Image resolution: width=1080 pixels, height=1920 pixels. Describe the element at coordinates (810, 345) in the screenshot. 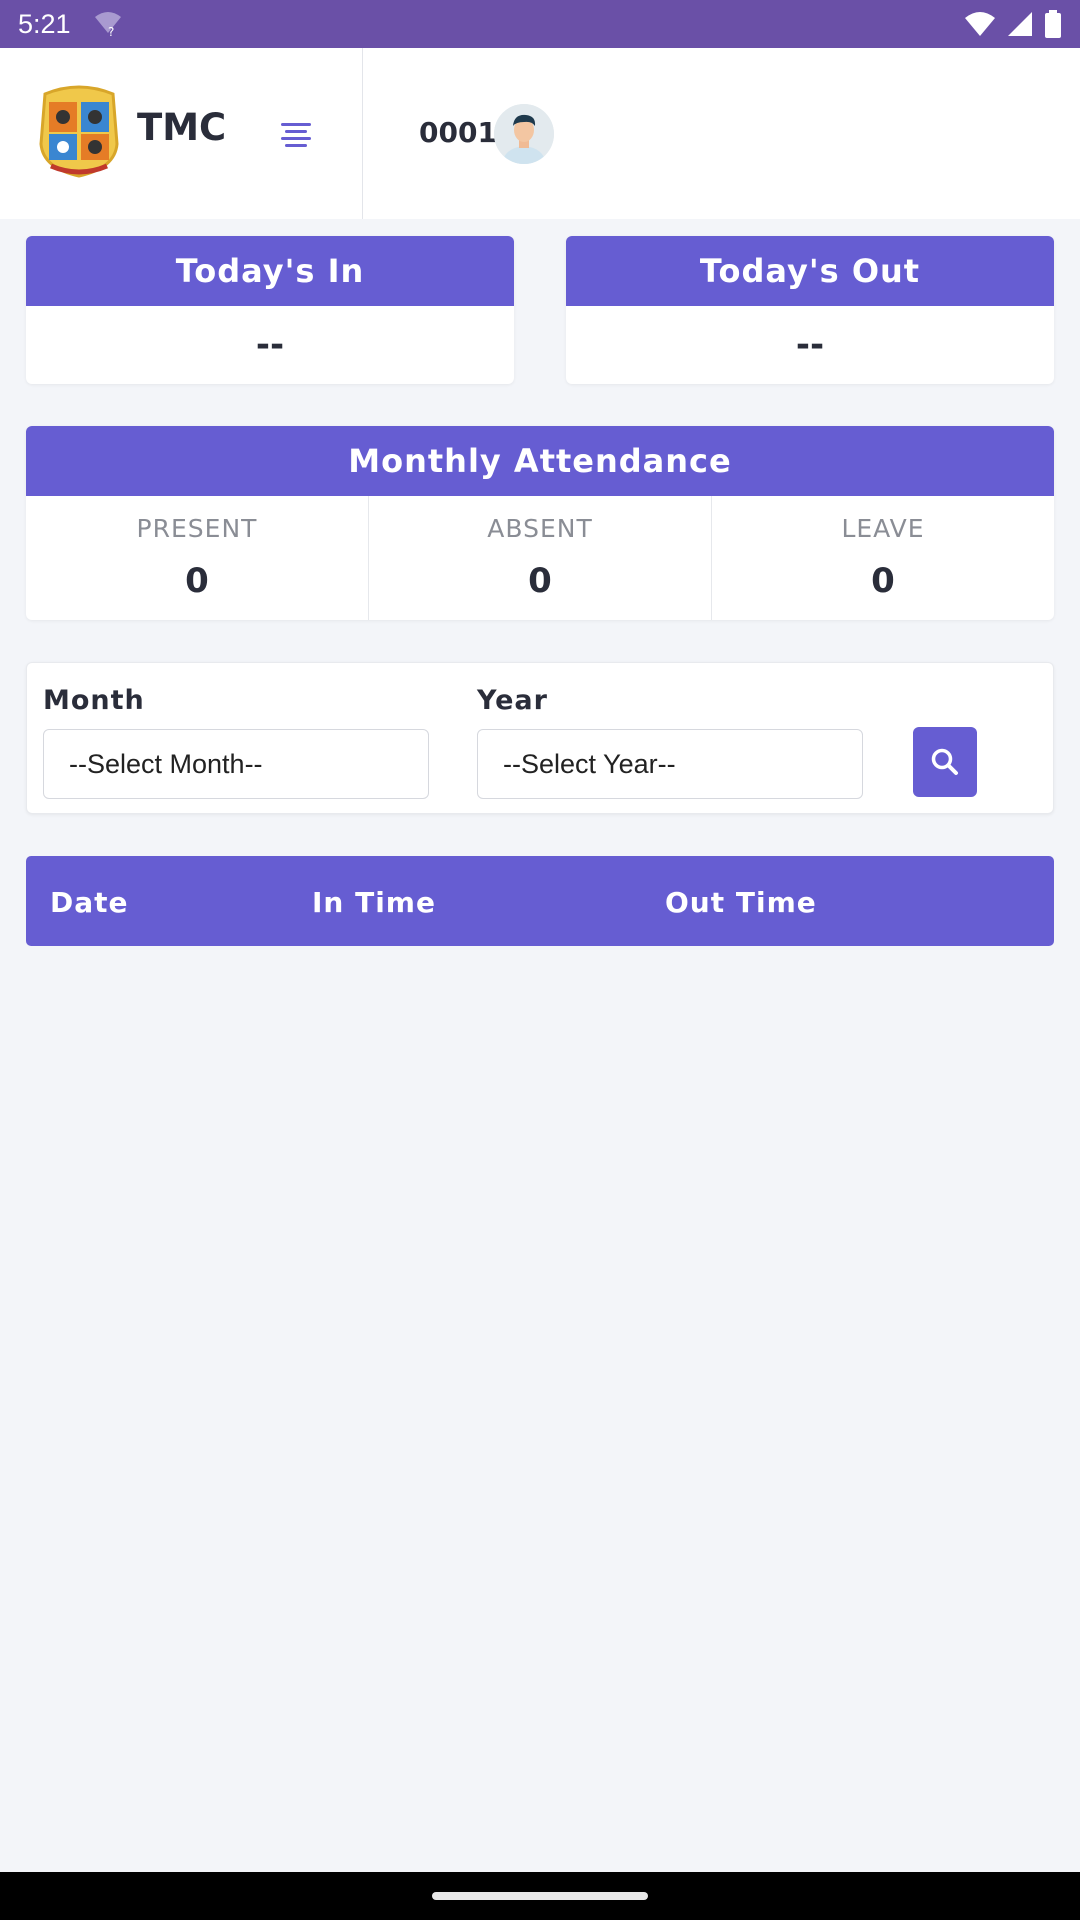

I see `today-out-value: --` at that location.